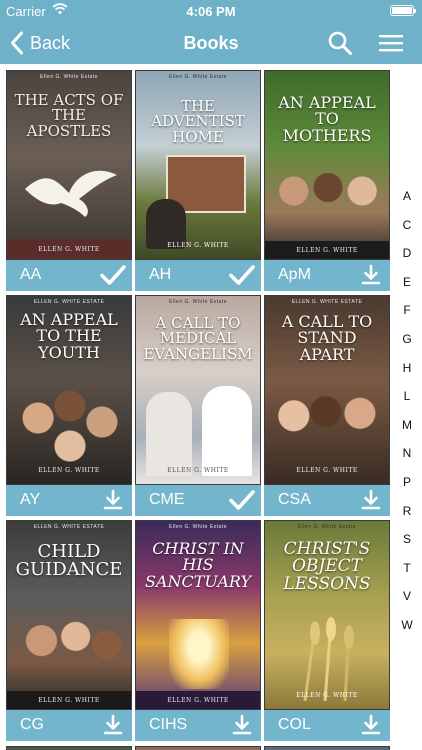 The height and width of the screenshot is (750, 422). What do you see at coordinates (327, 338) in the screenshot?
I see `cover-title: A CALL TO STAND APART` at bounding box center [327, 338].